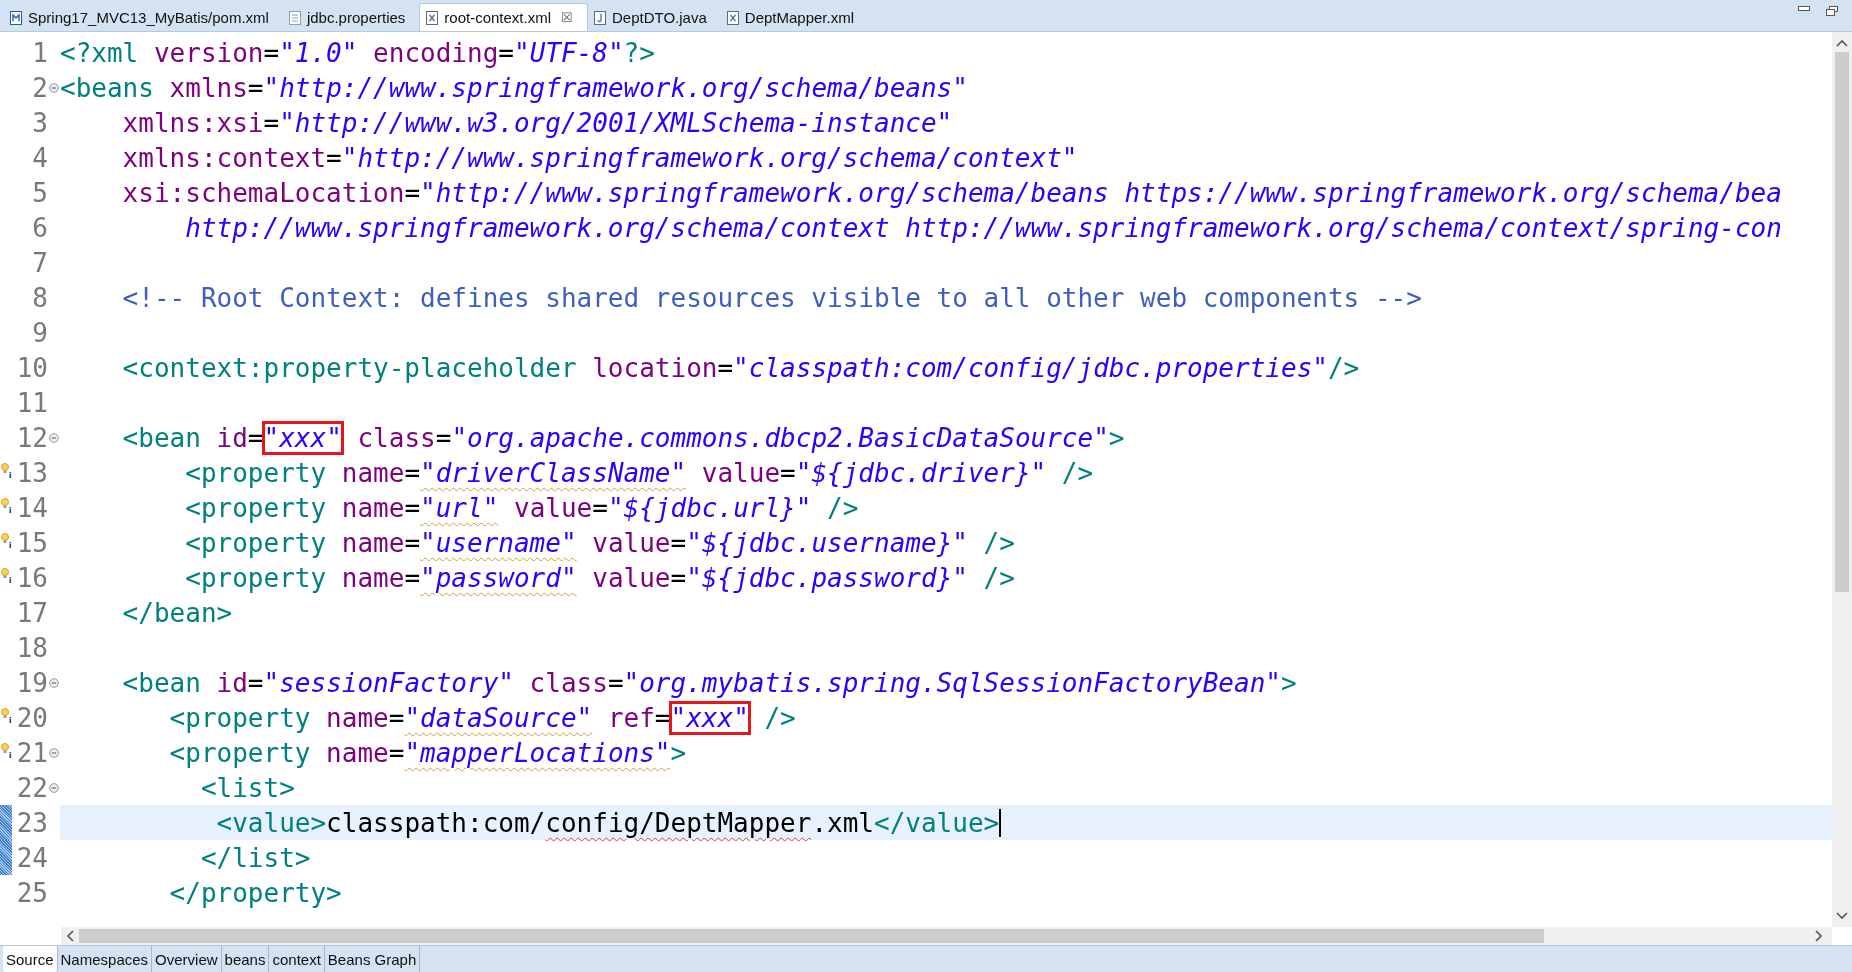 The image size is (1852, 972). What do you see at coordinates (31, 507) in the screenshot?
I see `line-number: 14` at bounding box center [31, 507].